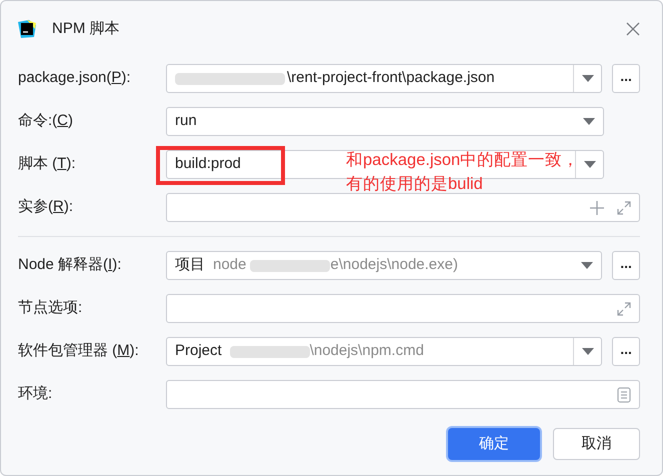 This screenshot has width=663, height=476. I want to click on close-icon, so click(633, 29).